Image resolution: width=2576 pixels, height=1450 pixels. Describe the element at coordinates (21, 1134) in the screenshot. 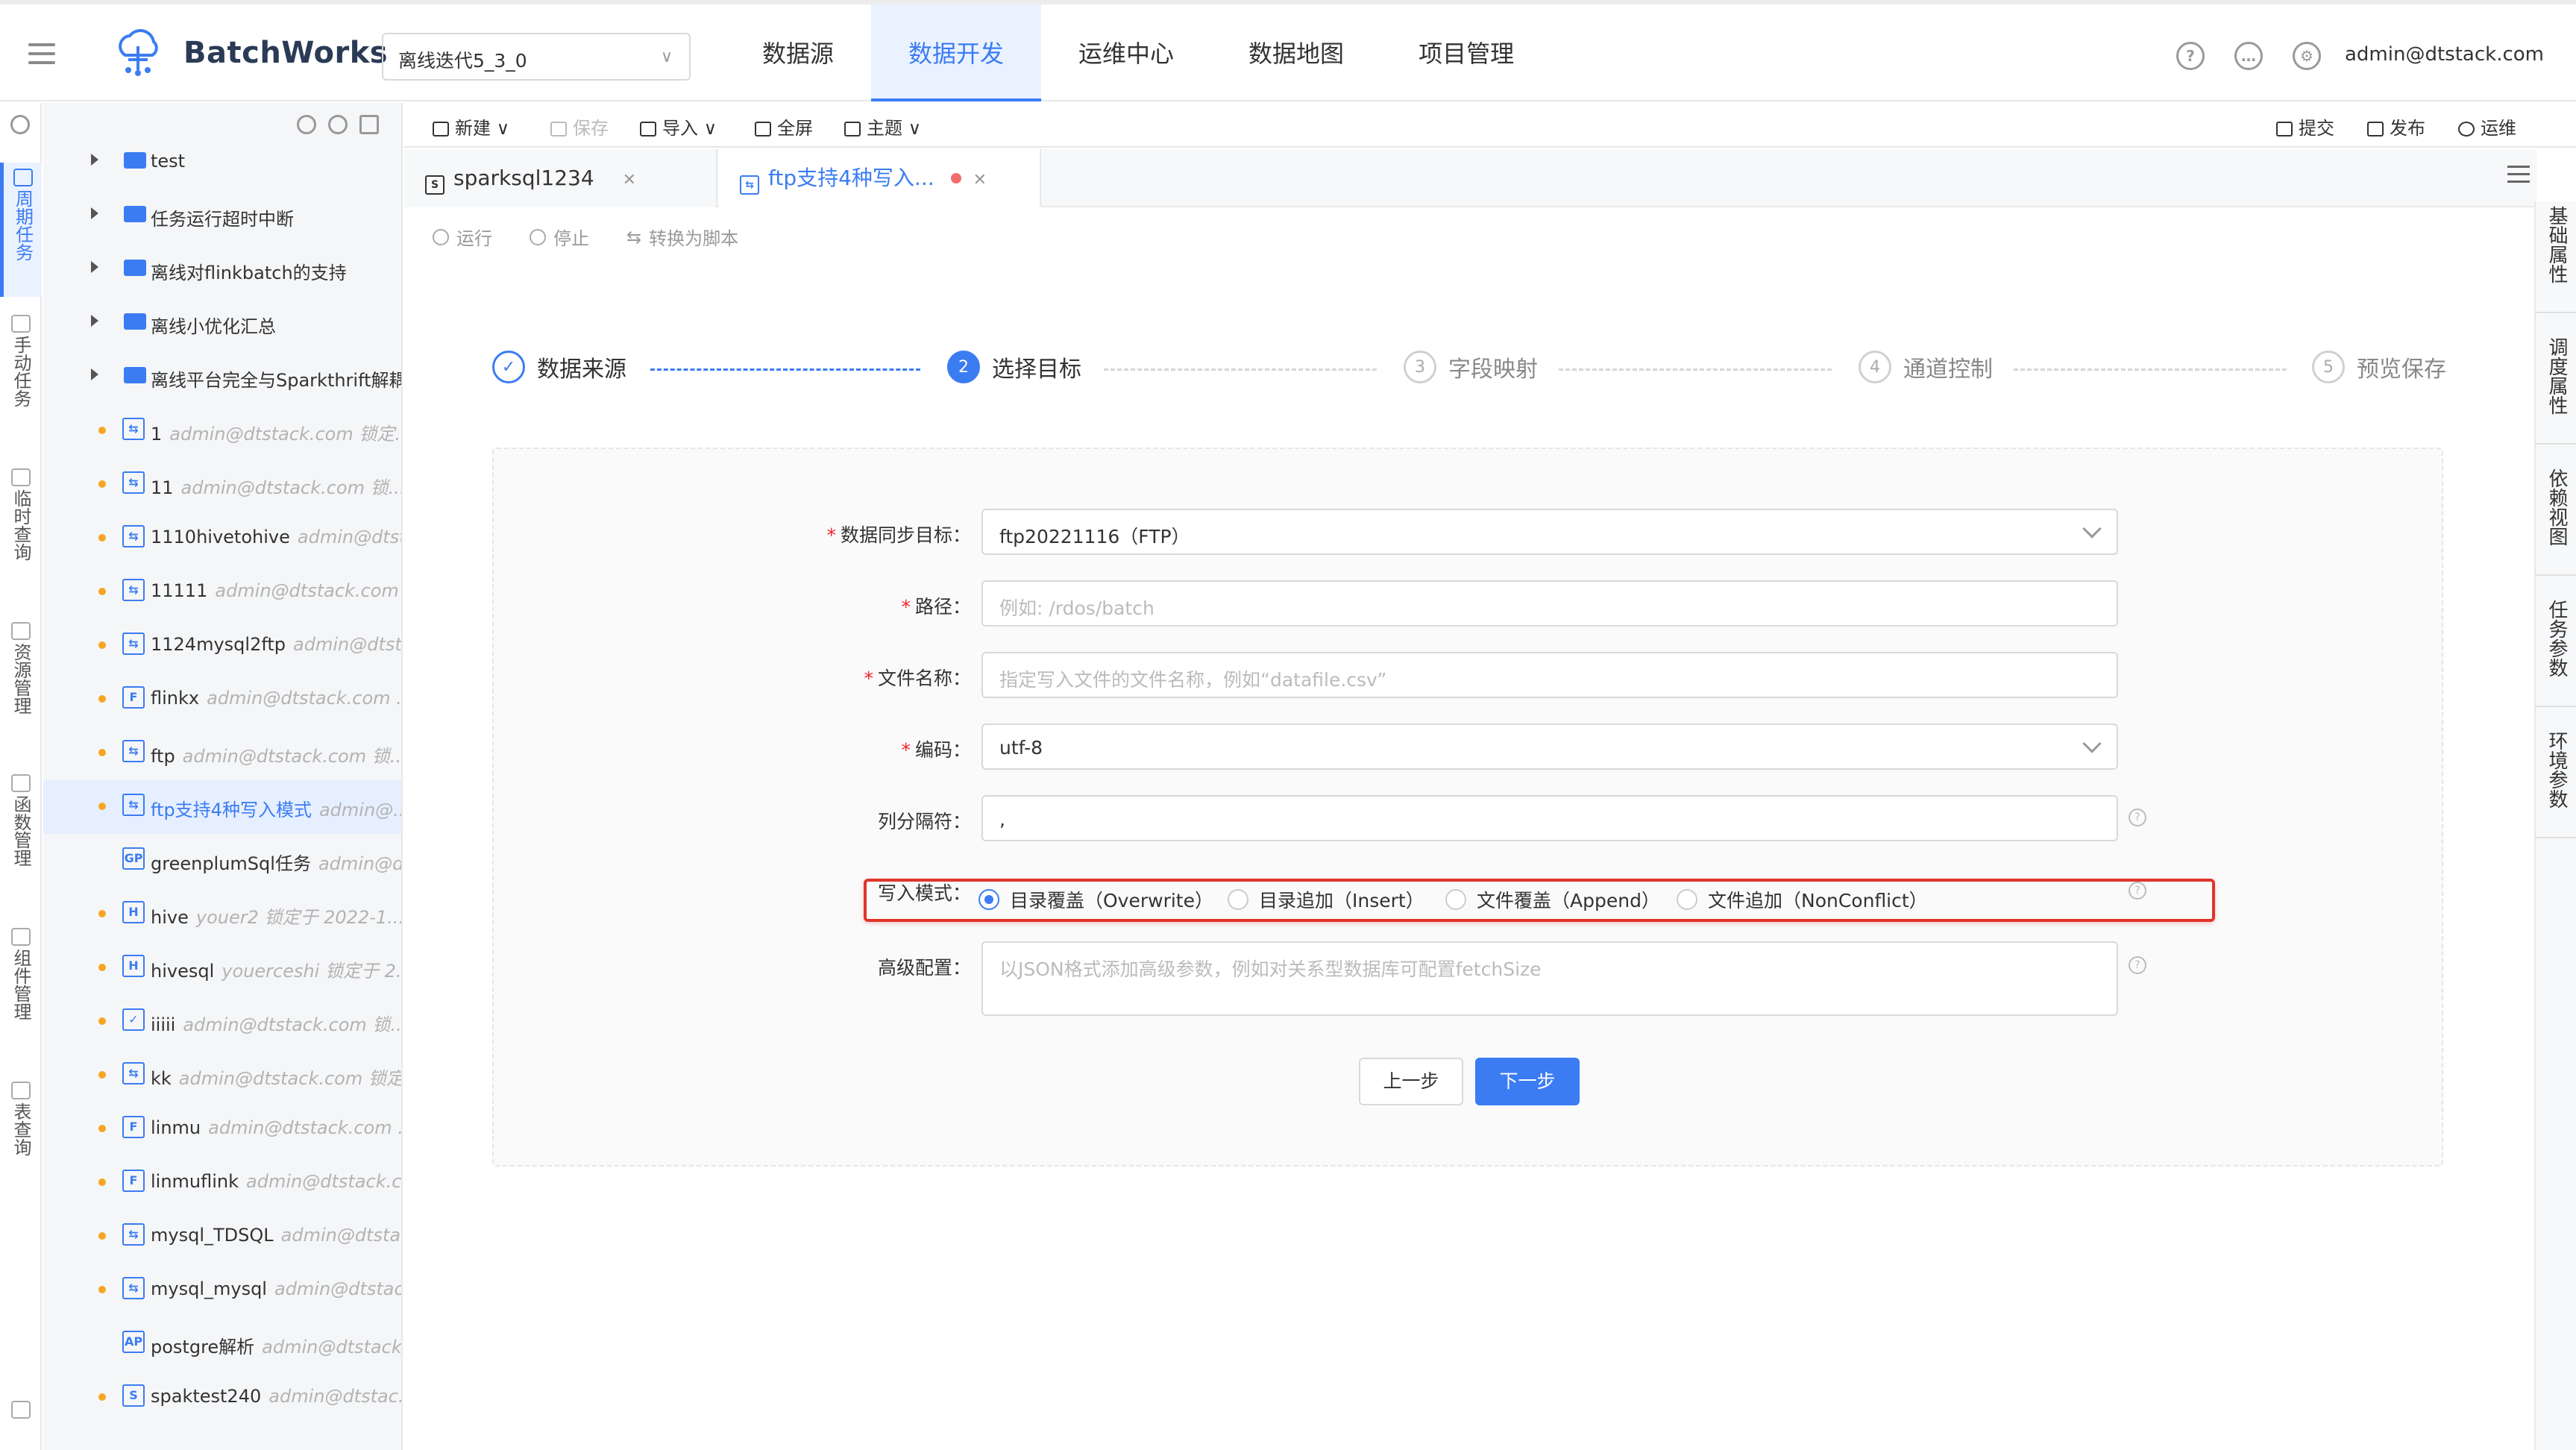

I see `rail-table-query: 表查询` at that location.